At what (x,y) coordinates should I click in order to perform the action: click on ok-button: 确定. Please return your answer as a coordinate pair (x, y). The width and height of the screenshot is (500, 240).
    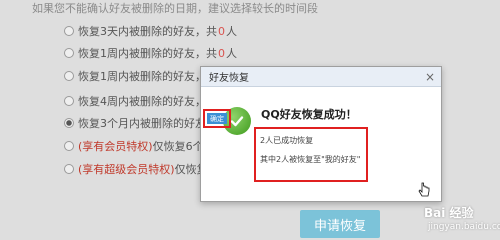
    Looking at the image, I should click on (217, 118).